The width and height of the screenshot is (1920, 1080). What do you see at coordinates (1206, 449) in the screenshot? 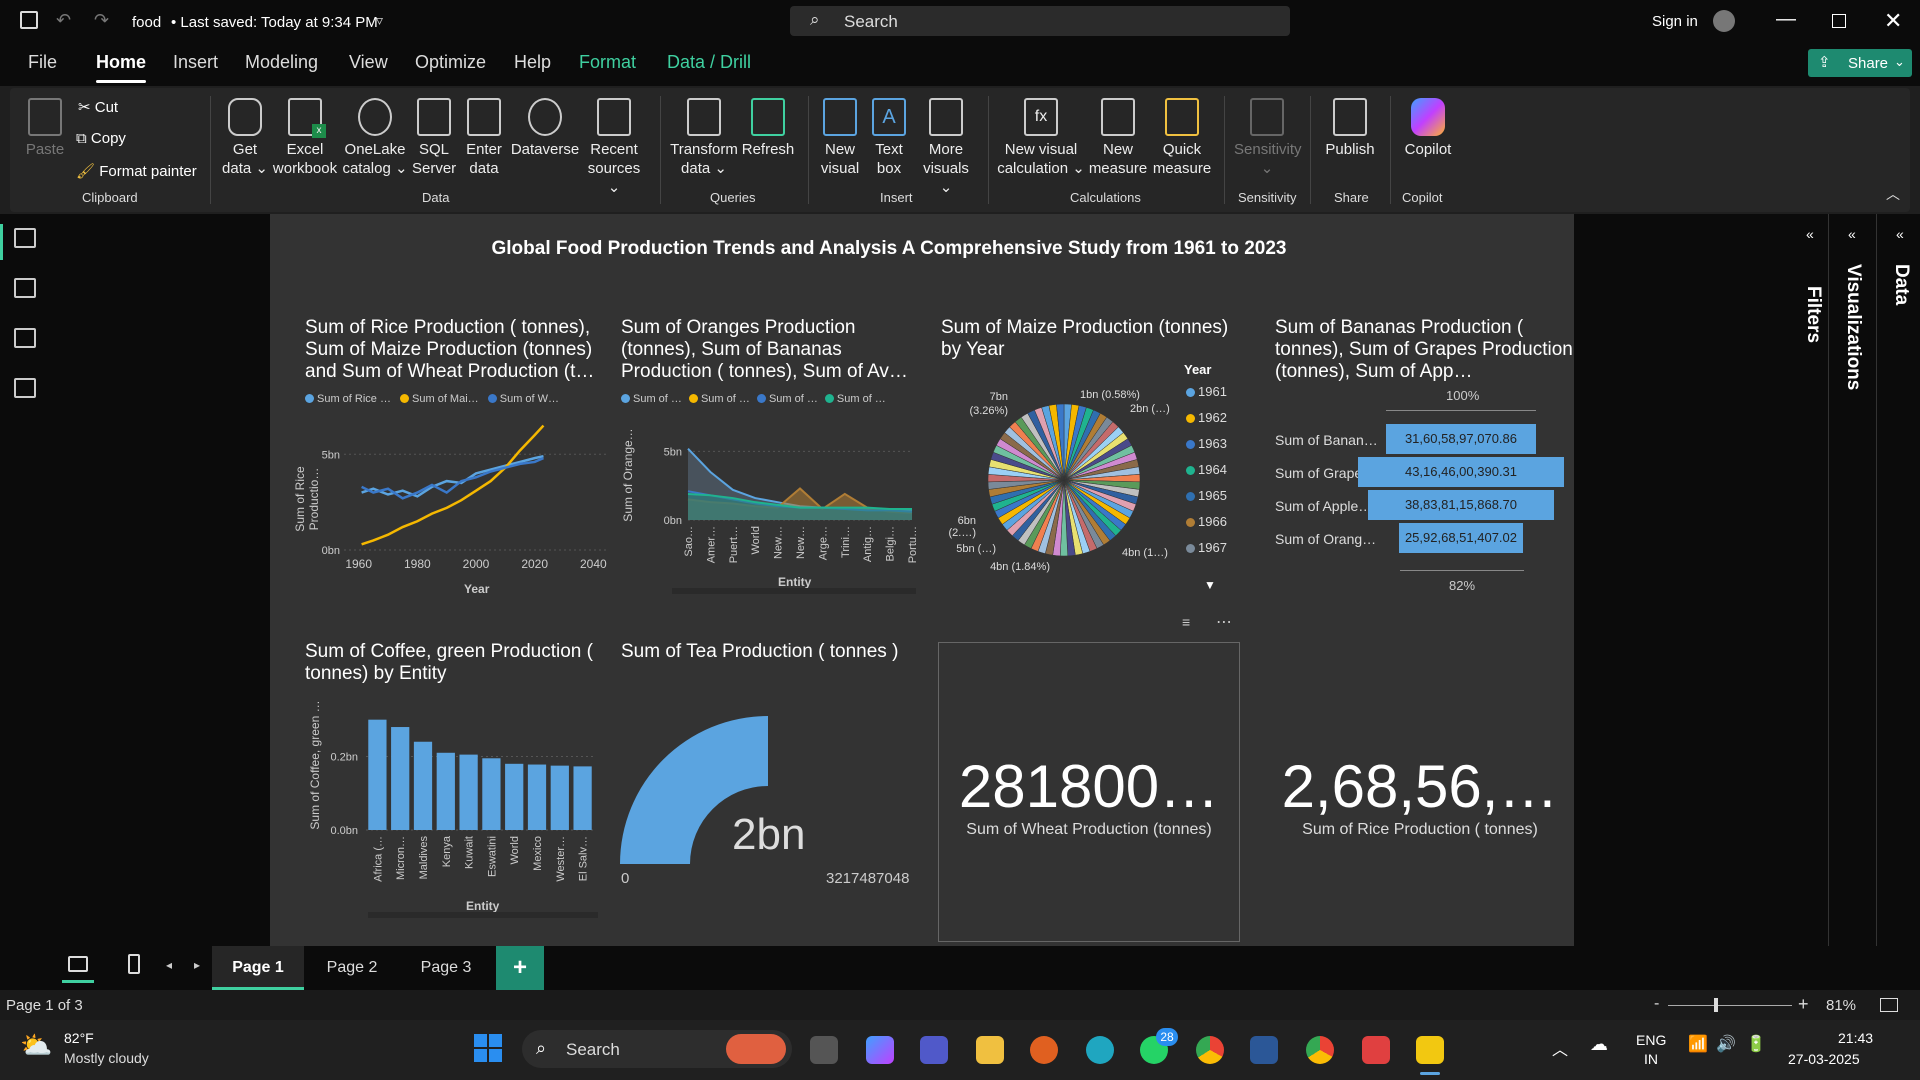
I see `legend-item: 1963` at bounding box center [1206, 449].